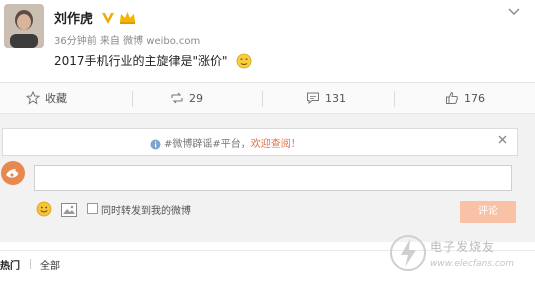 This screenshot has width=535, height=286. I want to click on comment-icon, so click(313, 98).